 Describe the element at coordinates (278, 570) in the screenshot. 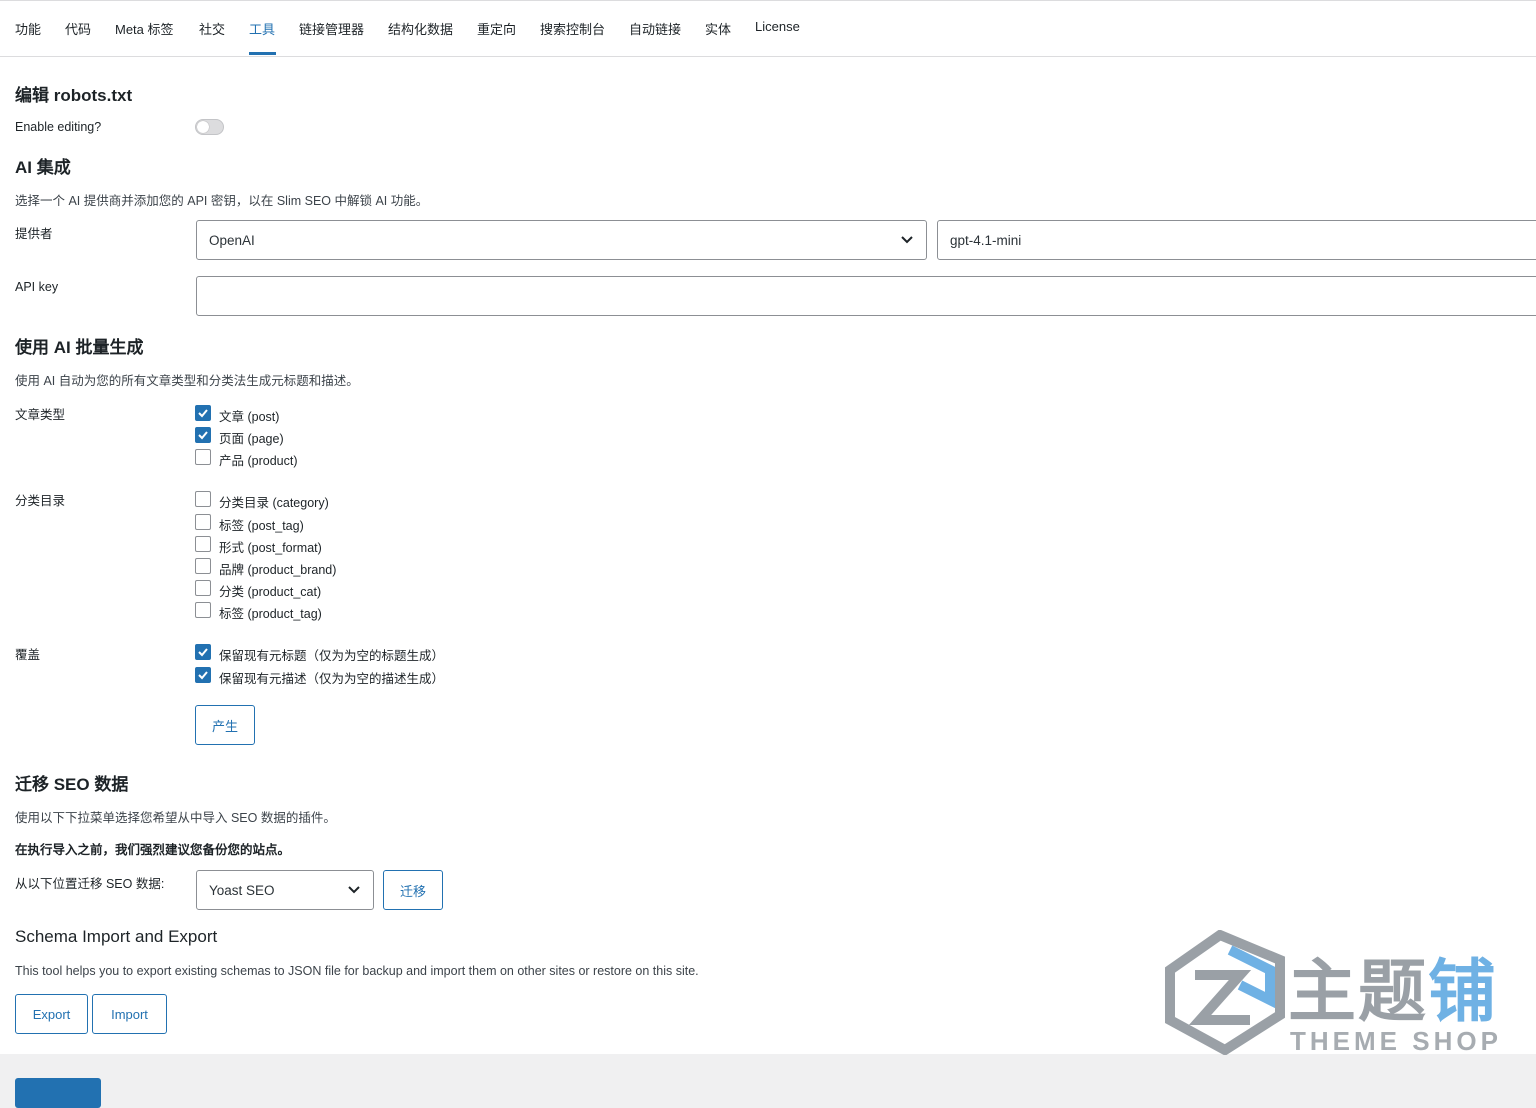

I see `checkbox-product-brand-label: 品牌 (product_brand)` at that location.